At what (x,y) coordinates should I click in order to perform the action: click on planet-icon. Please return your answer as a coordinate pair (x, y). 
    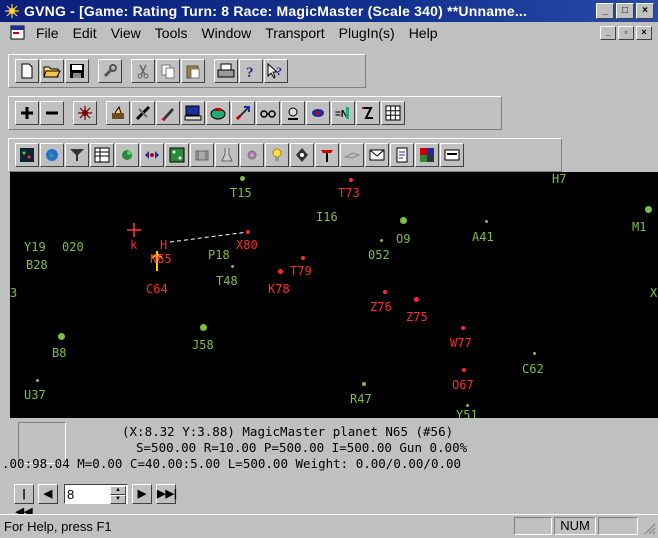
    Looking at the image, I should click on (127, 155).